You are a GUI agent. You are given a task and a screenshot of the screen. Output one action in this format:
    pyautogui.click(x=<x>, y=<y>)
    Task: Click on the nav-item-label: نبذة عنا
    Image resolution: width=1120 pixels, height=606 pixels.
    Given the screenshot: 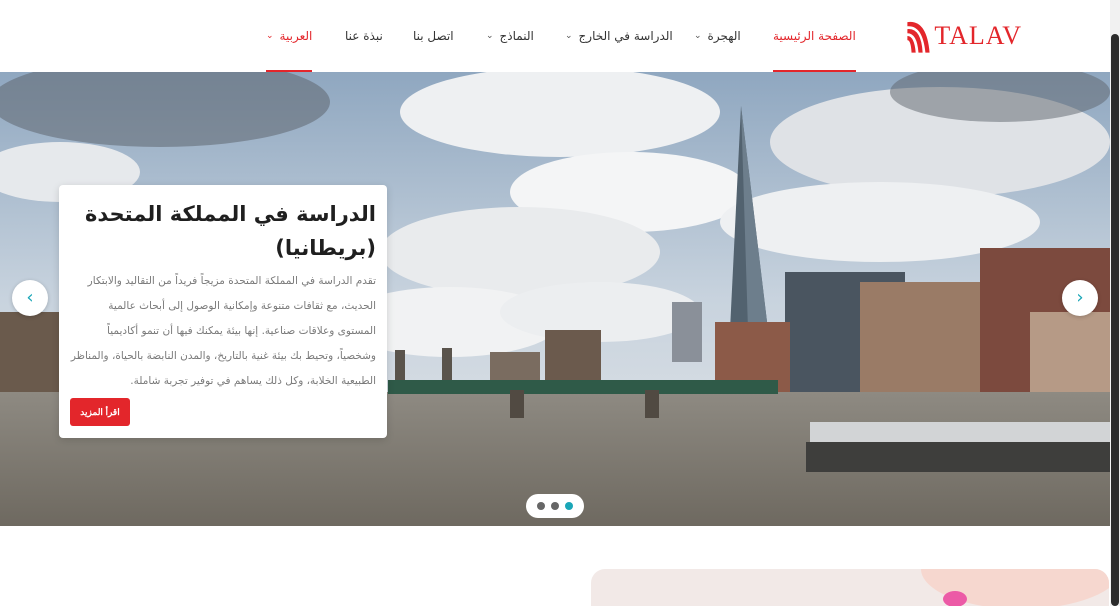 What is the action you would take?
    pyautogui.click(x=364, y=36)
    